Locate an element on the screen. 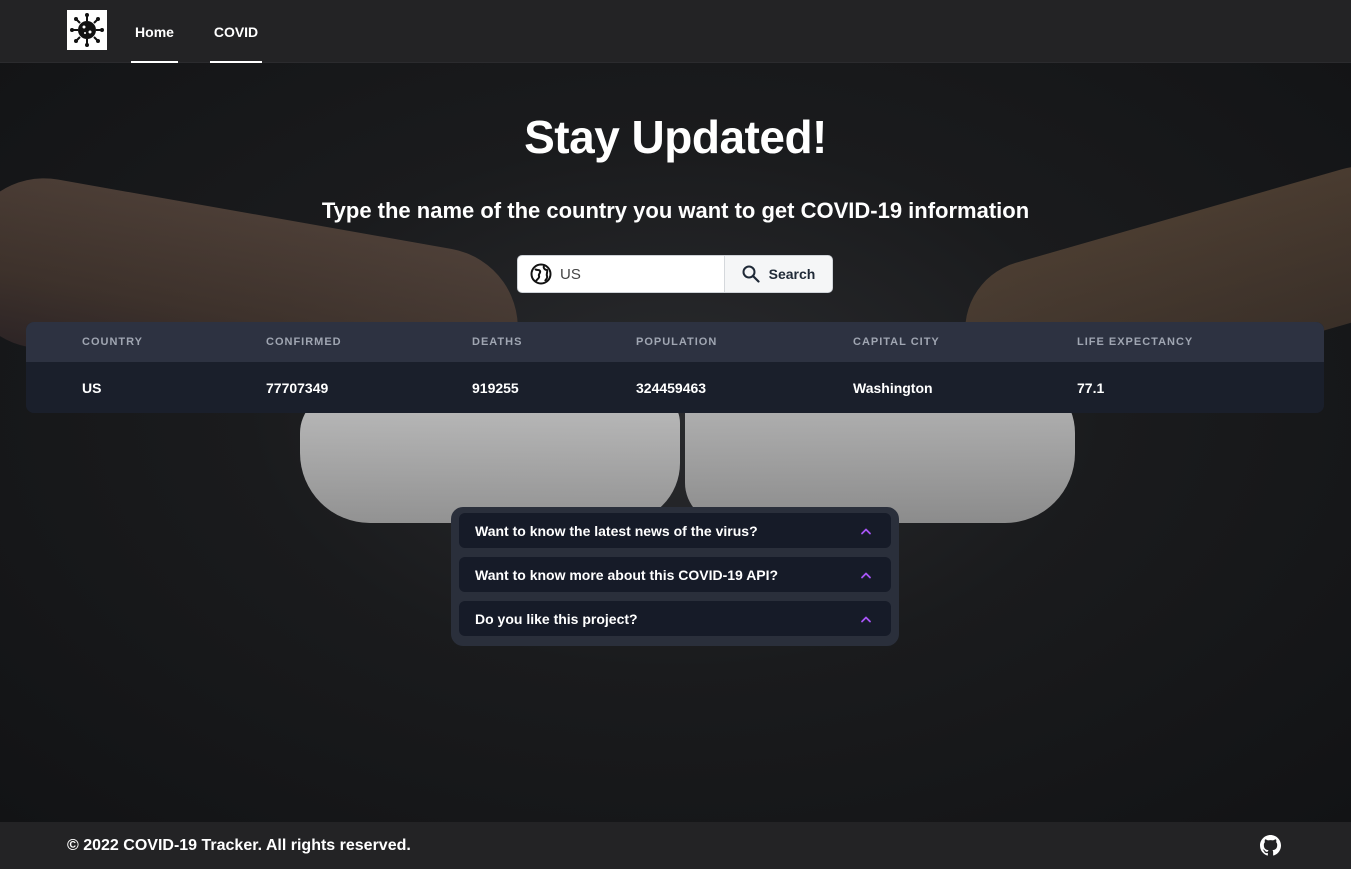 The image size is (1351, 869). column-header-country: COUNTRY is located at coordinates (112, 342).